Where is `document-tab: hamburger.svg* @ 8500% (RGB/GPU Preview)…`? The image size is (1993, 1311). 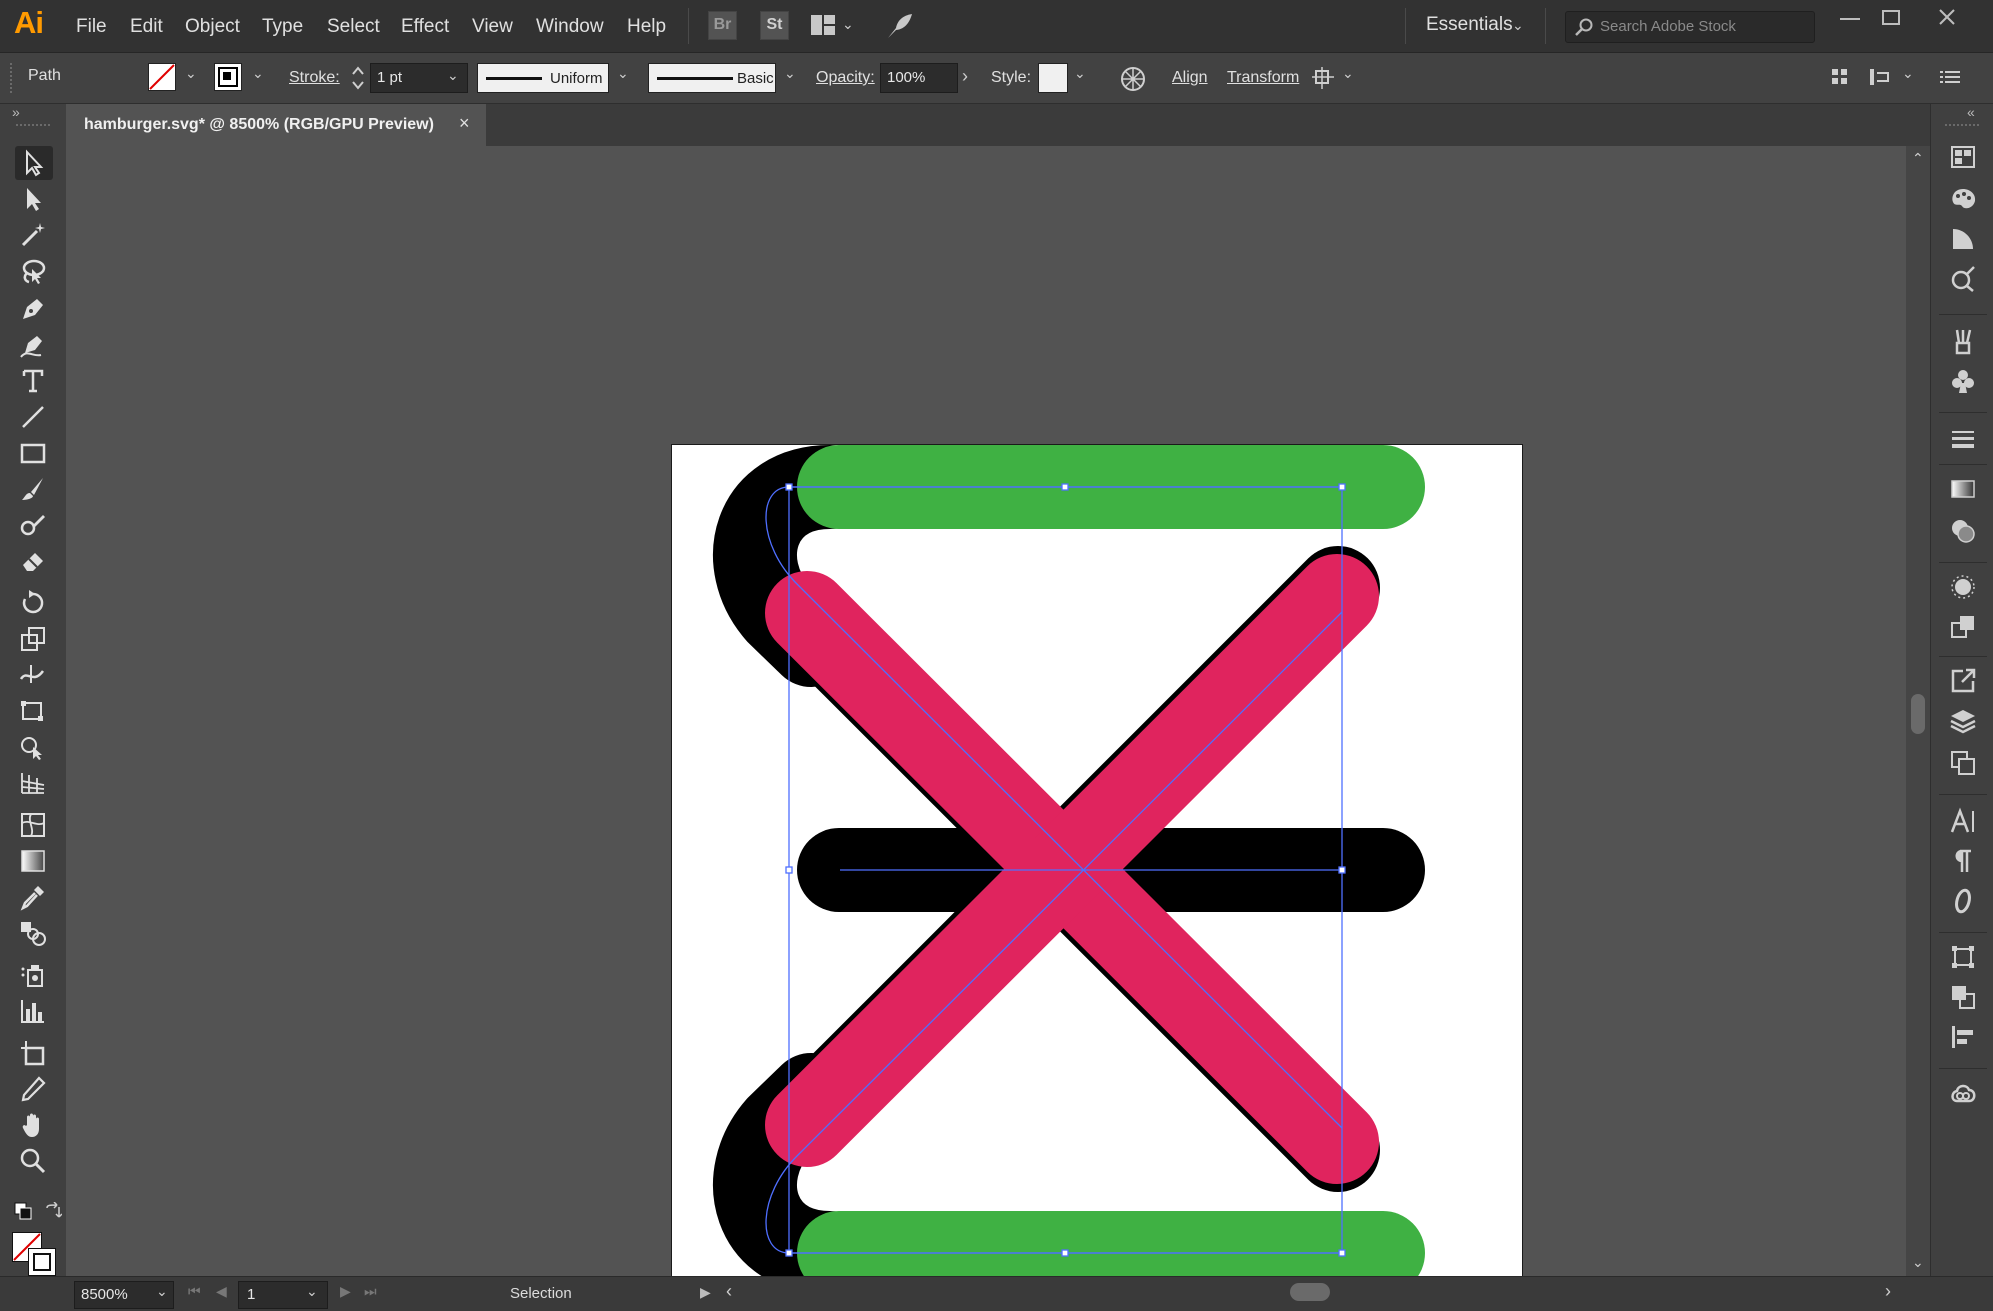
document-tab: hamburger.svg* @ 8500% (RGB/GPU Preview)… is located at coordinates (276, 125).